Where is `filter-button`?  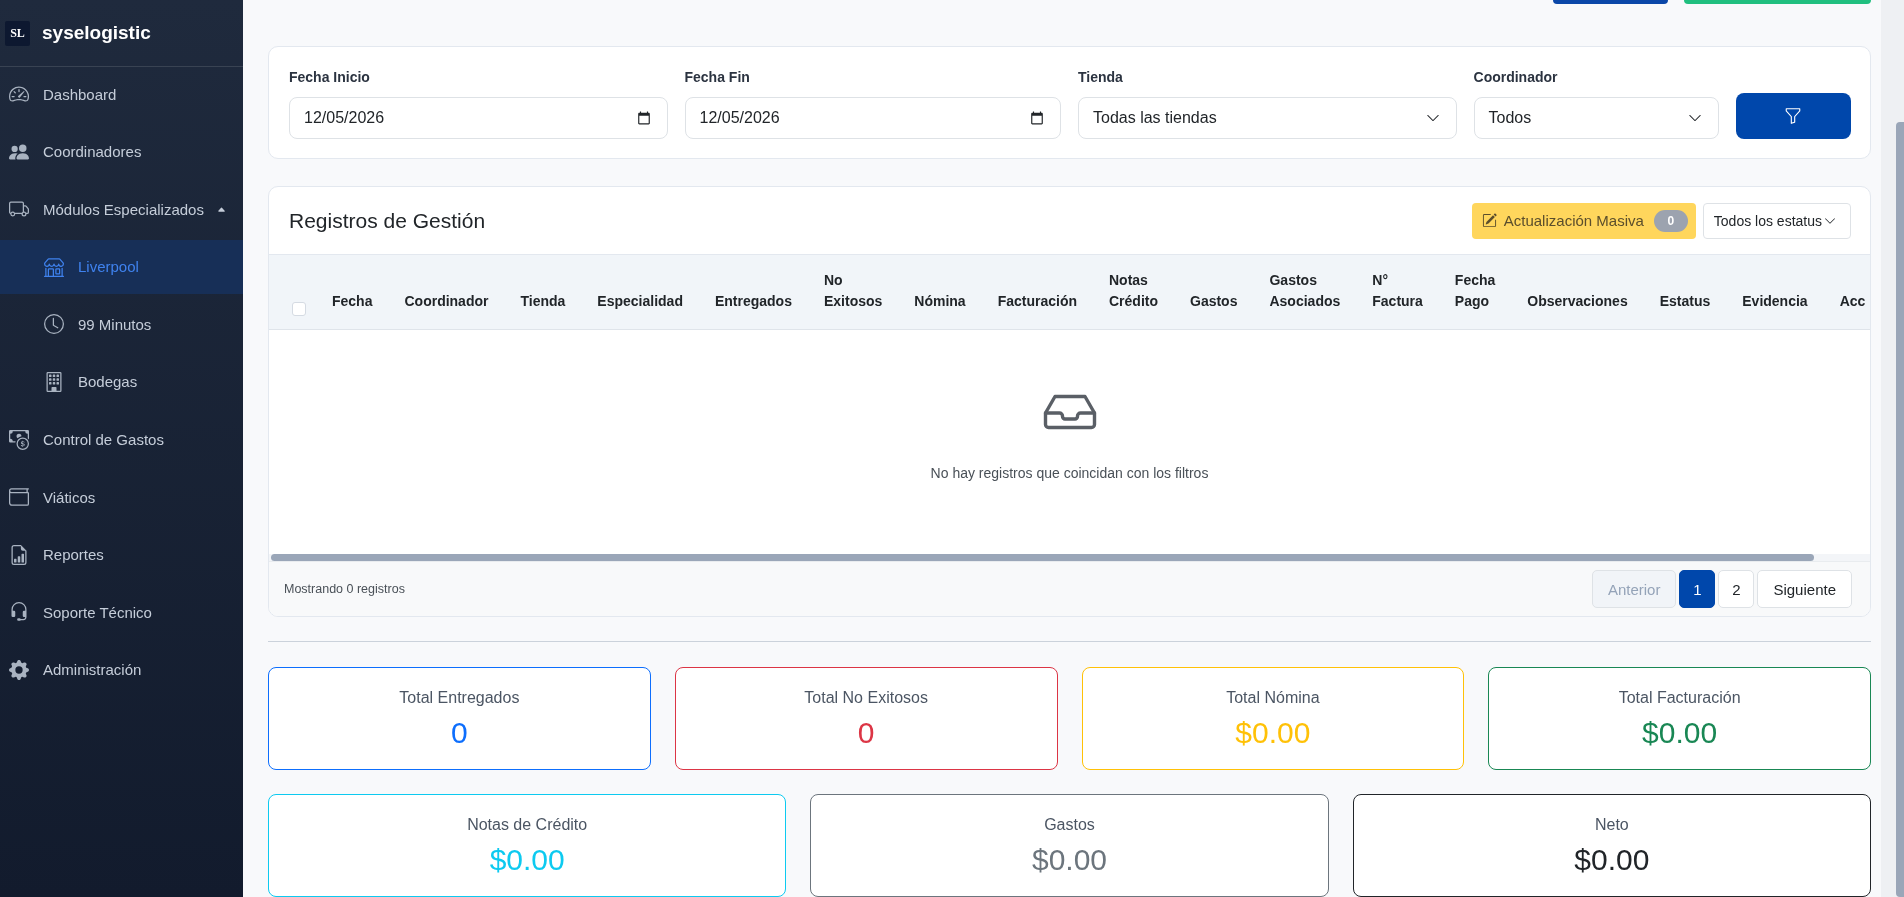
filter-button is located at coordinates (1793, 116).